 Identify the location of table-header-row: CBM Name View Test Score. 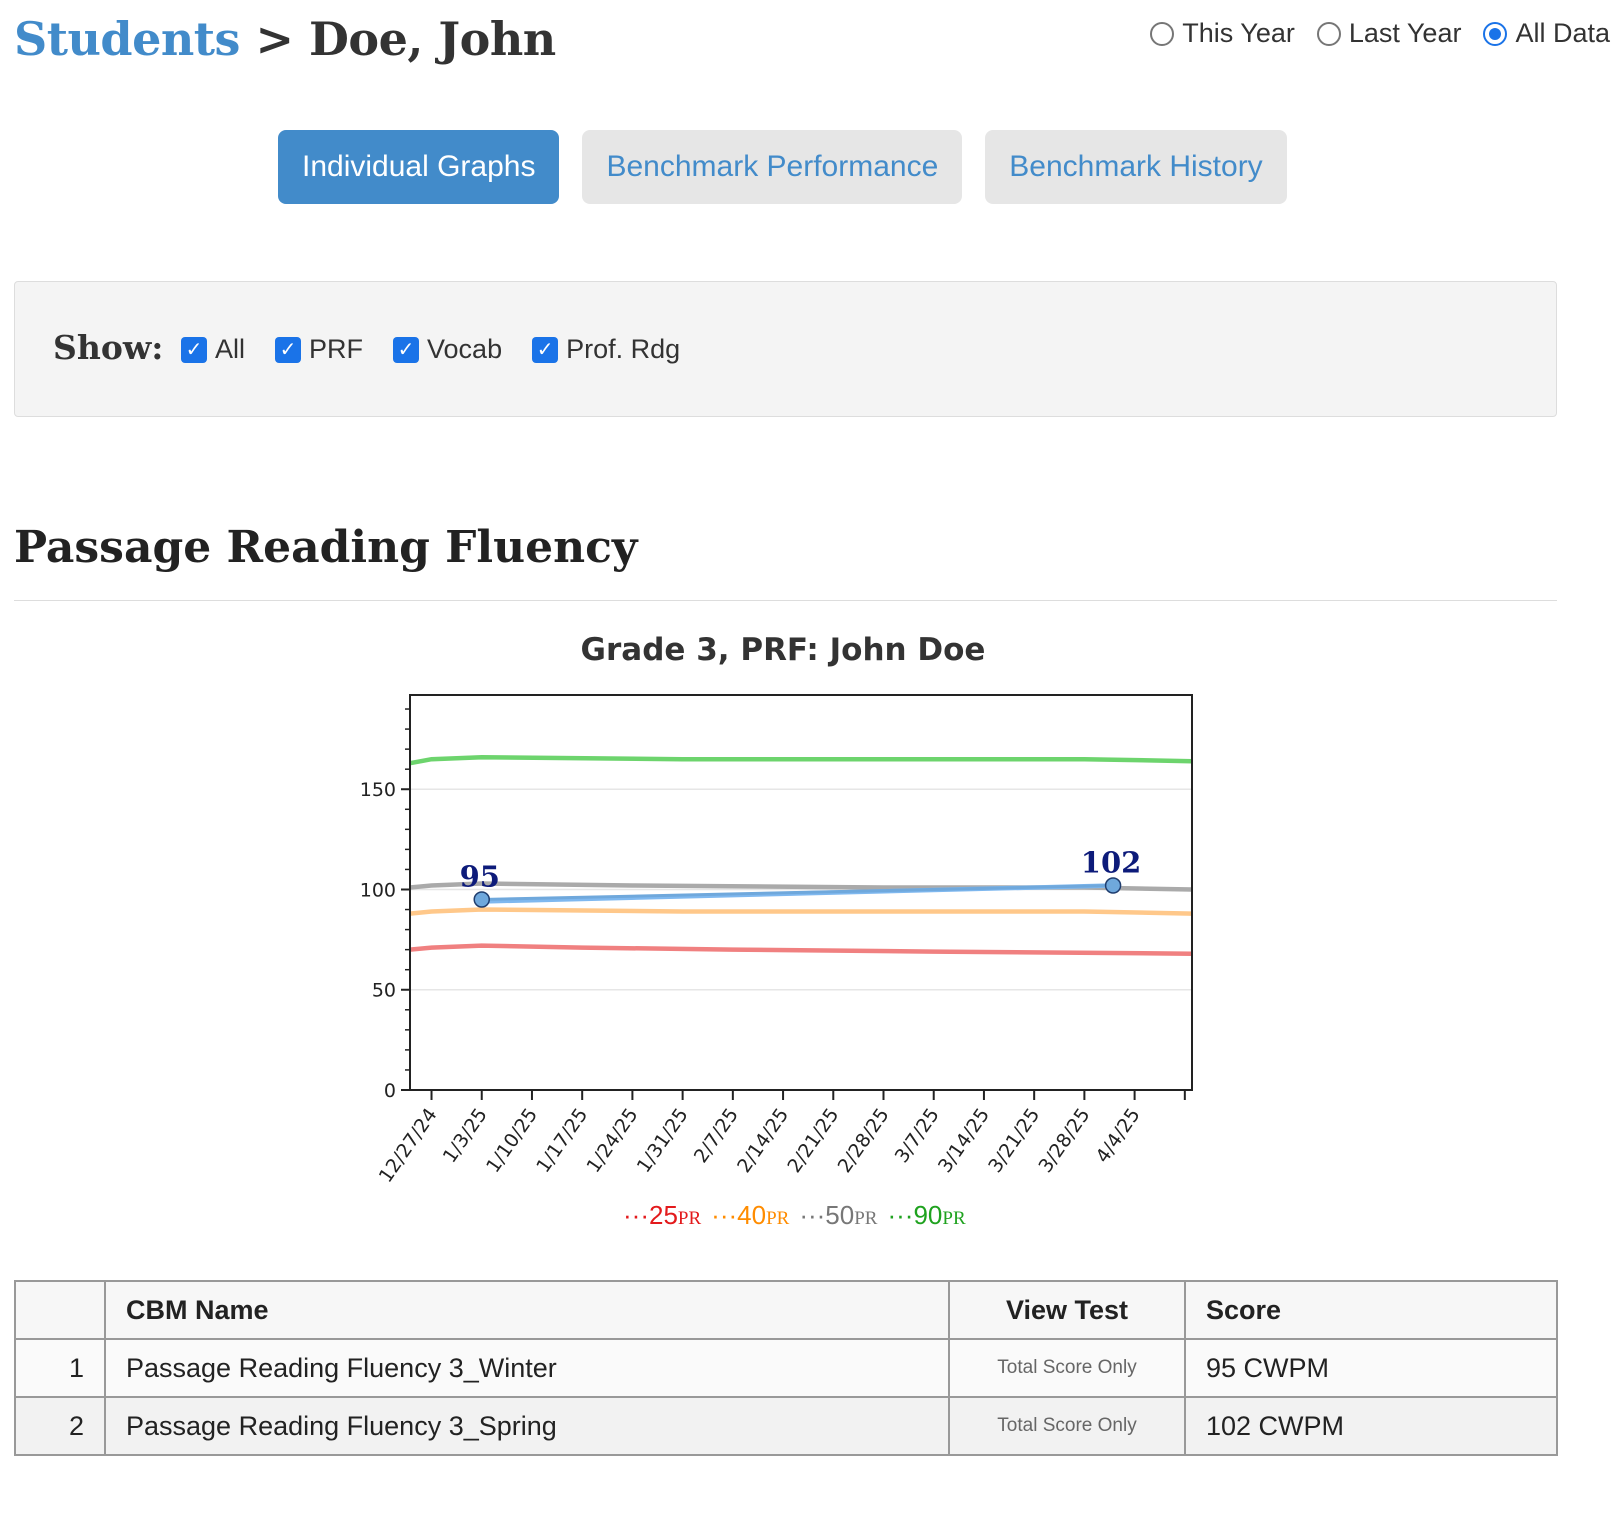
(786, 1310).